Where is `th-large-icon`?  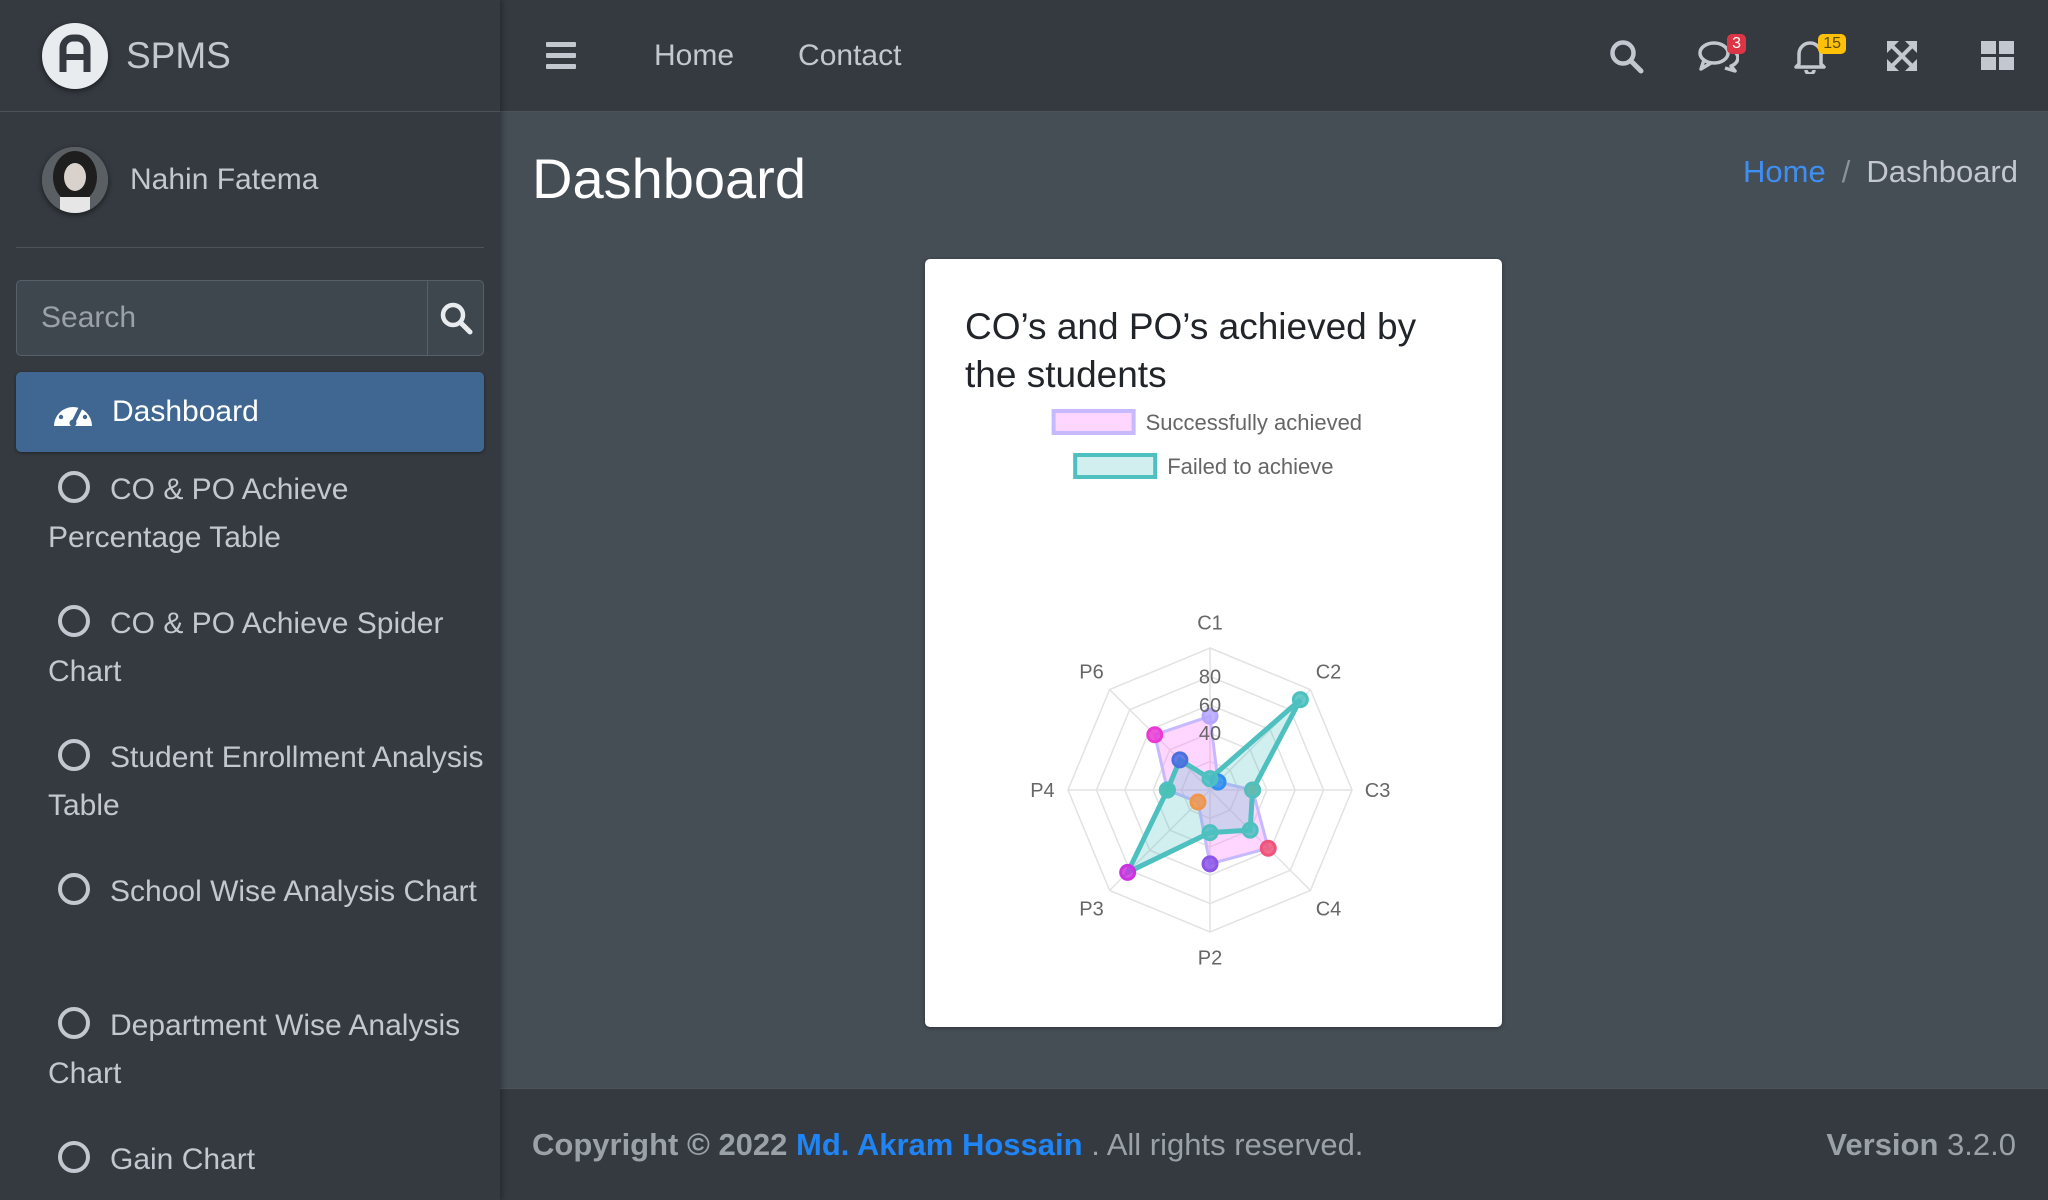
th-large-icon is located at coordinates (1997, 55).